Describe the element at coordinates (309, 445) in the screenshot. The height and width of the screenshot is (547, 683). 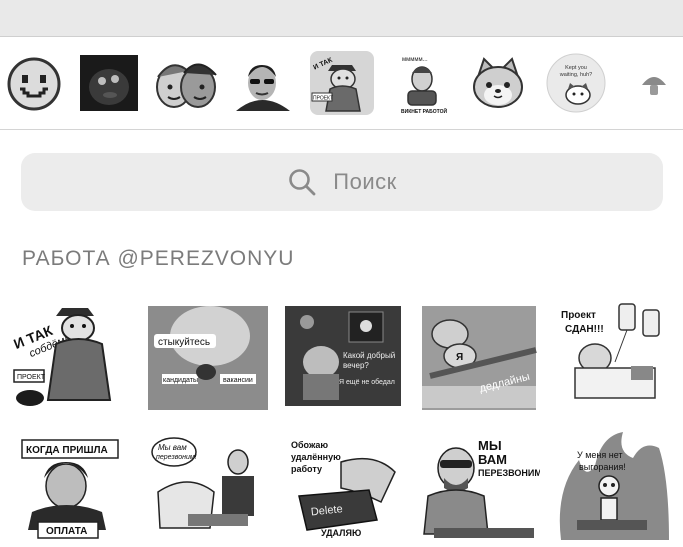
I see `sticker-text: Обожаю` at that location.